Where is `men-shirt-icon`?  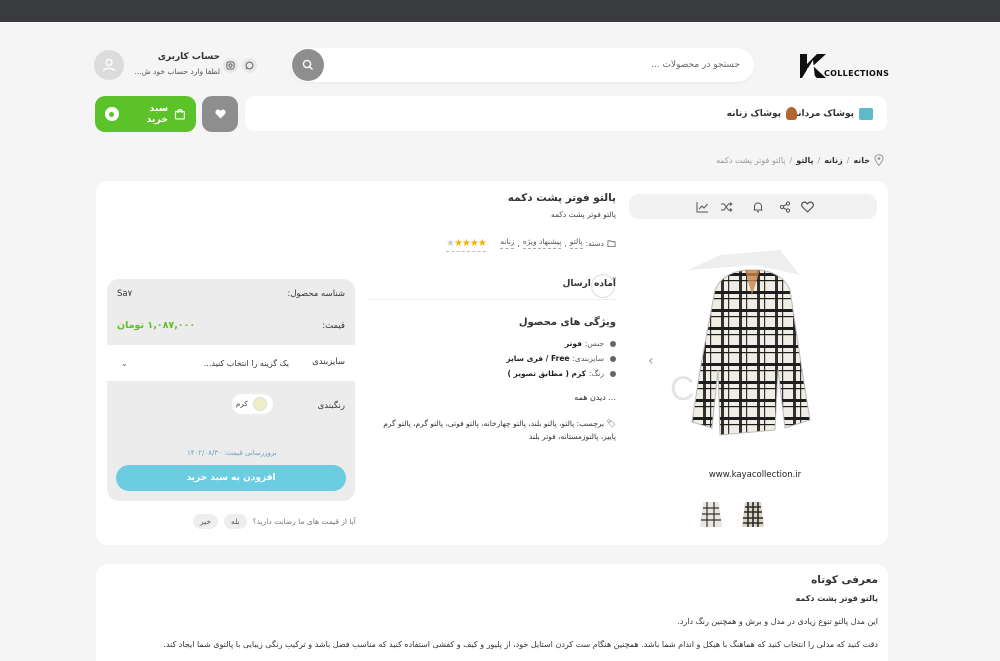 men-shirt-icon is located at coordinates (866, 113).